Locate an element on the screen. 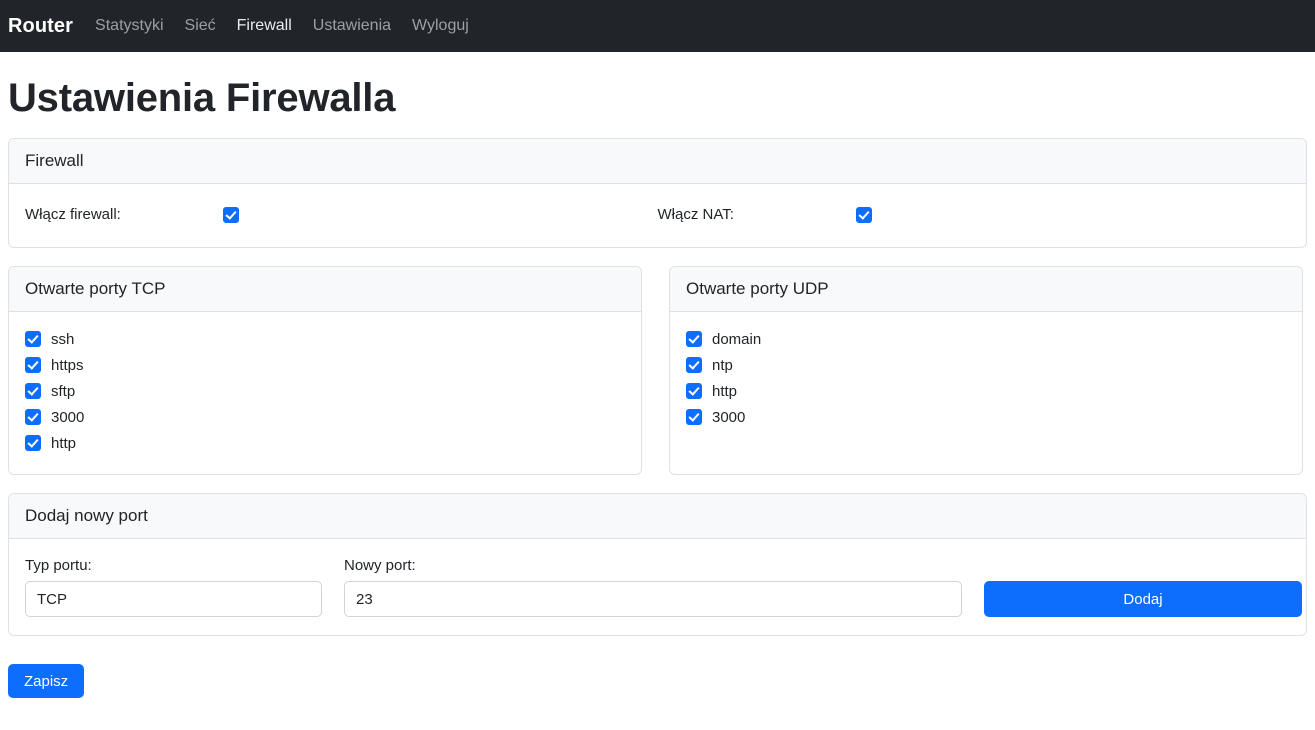  nav-link-firewall: Firewall is located at coordinates (264, 26).